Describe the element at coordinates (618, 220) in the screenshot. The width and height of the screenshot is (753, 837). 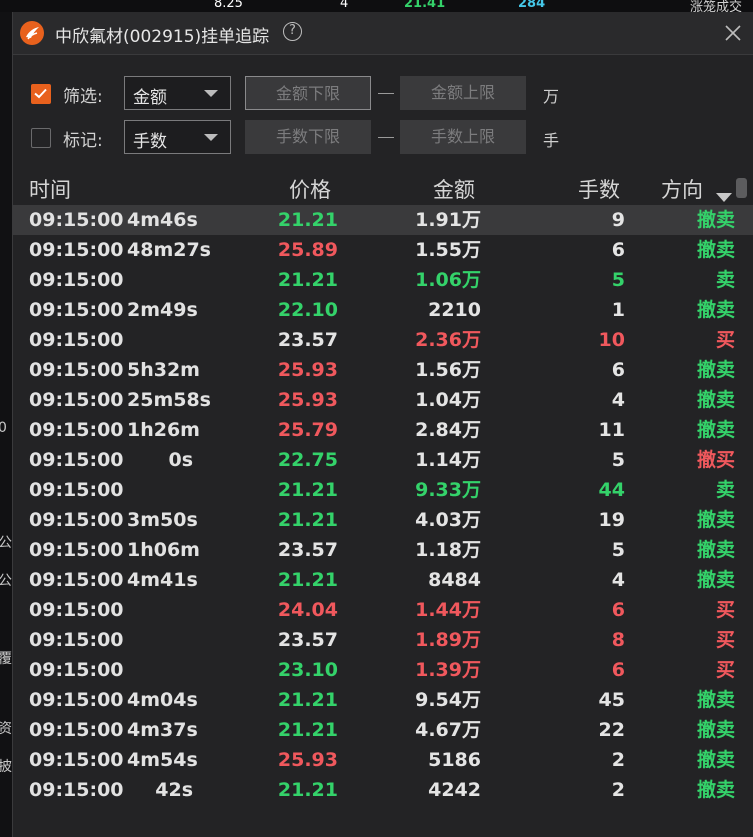
I see `cell-lots: 9` at that location.